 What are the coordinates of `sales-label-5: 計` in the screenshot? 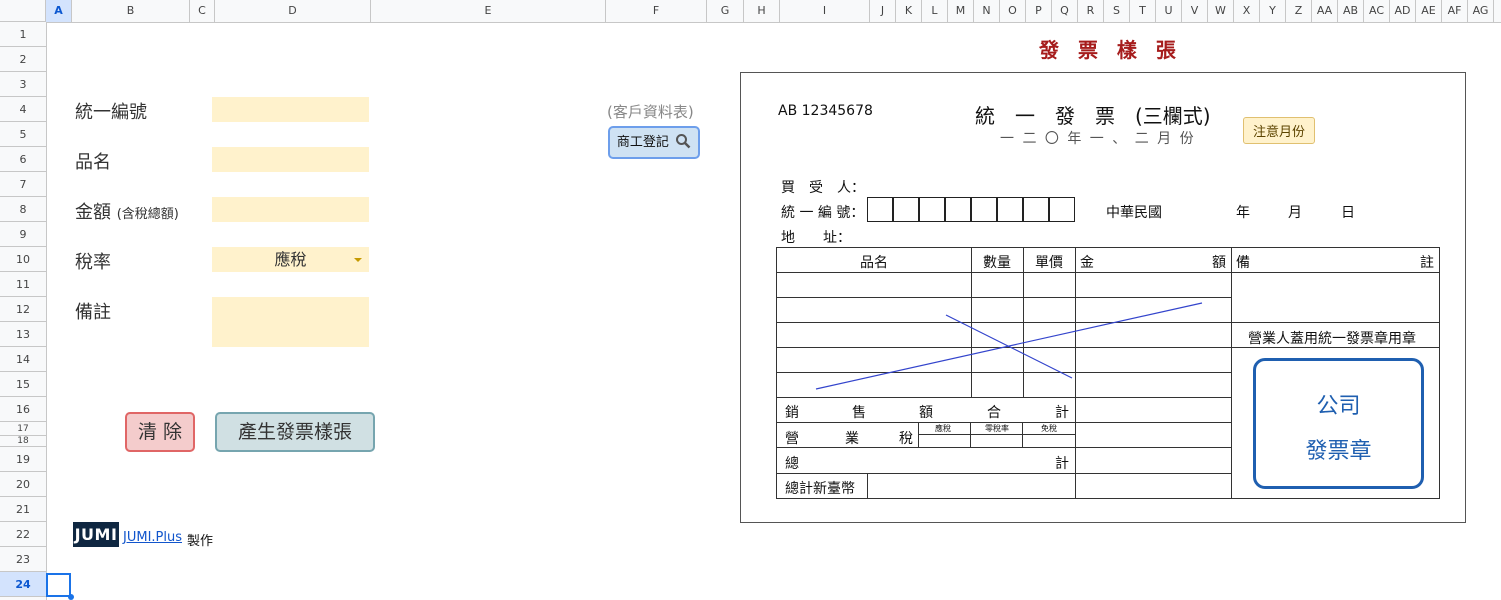 It's located at (1062, 413).